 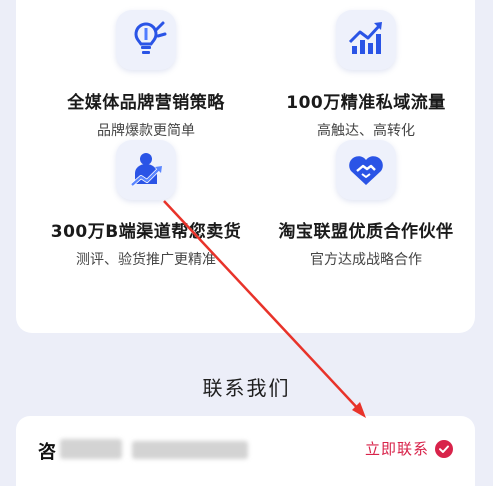 I want to click on contact-section-title: 联系我们, so click(x=246, y=388).